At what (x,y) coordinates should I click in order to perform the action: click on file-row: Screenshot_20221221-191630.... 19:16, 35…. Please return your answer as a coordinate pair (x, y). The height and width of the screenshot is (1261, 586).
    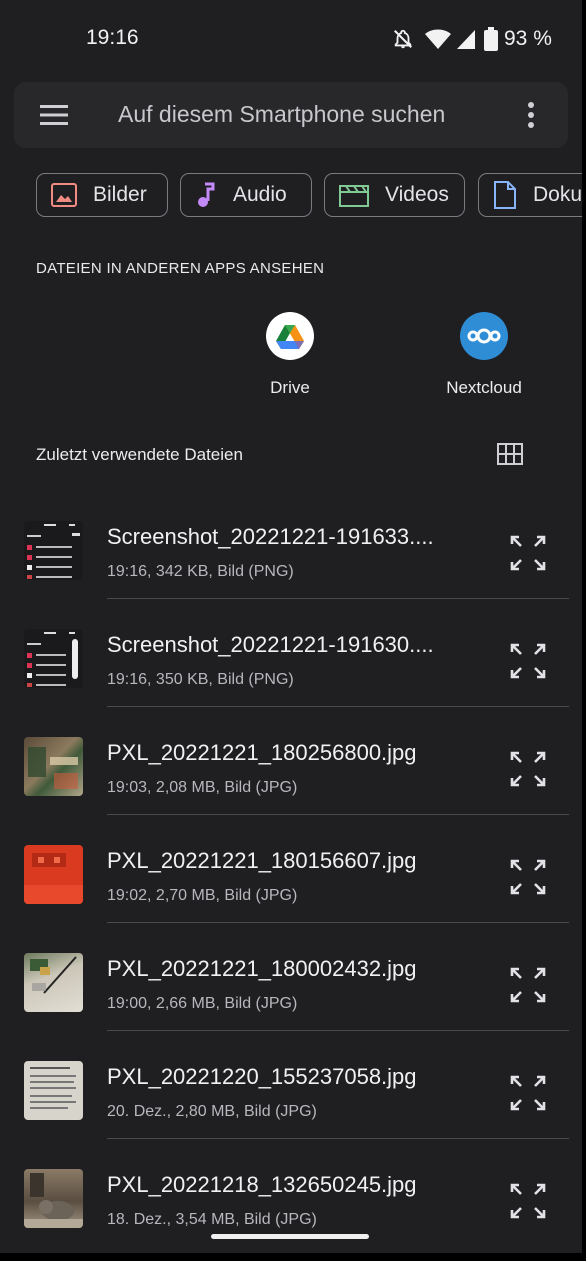
    Looking at the image, I should click on (291, 653).